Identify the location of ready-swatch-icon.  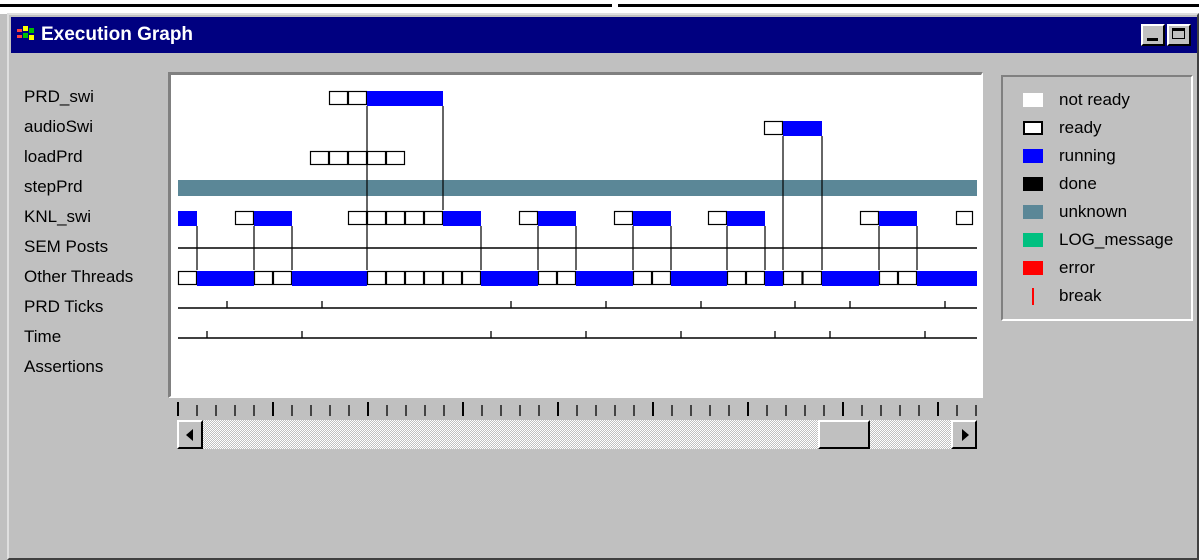
(1033, 128).